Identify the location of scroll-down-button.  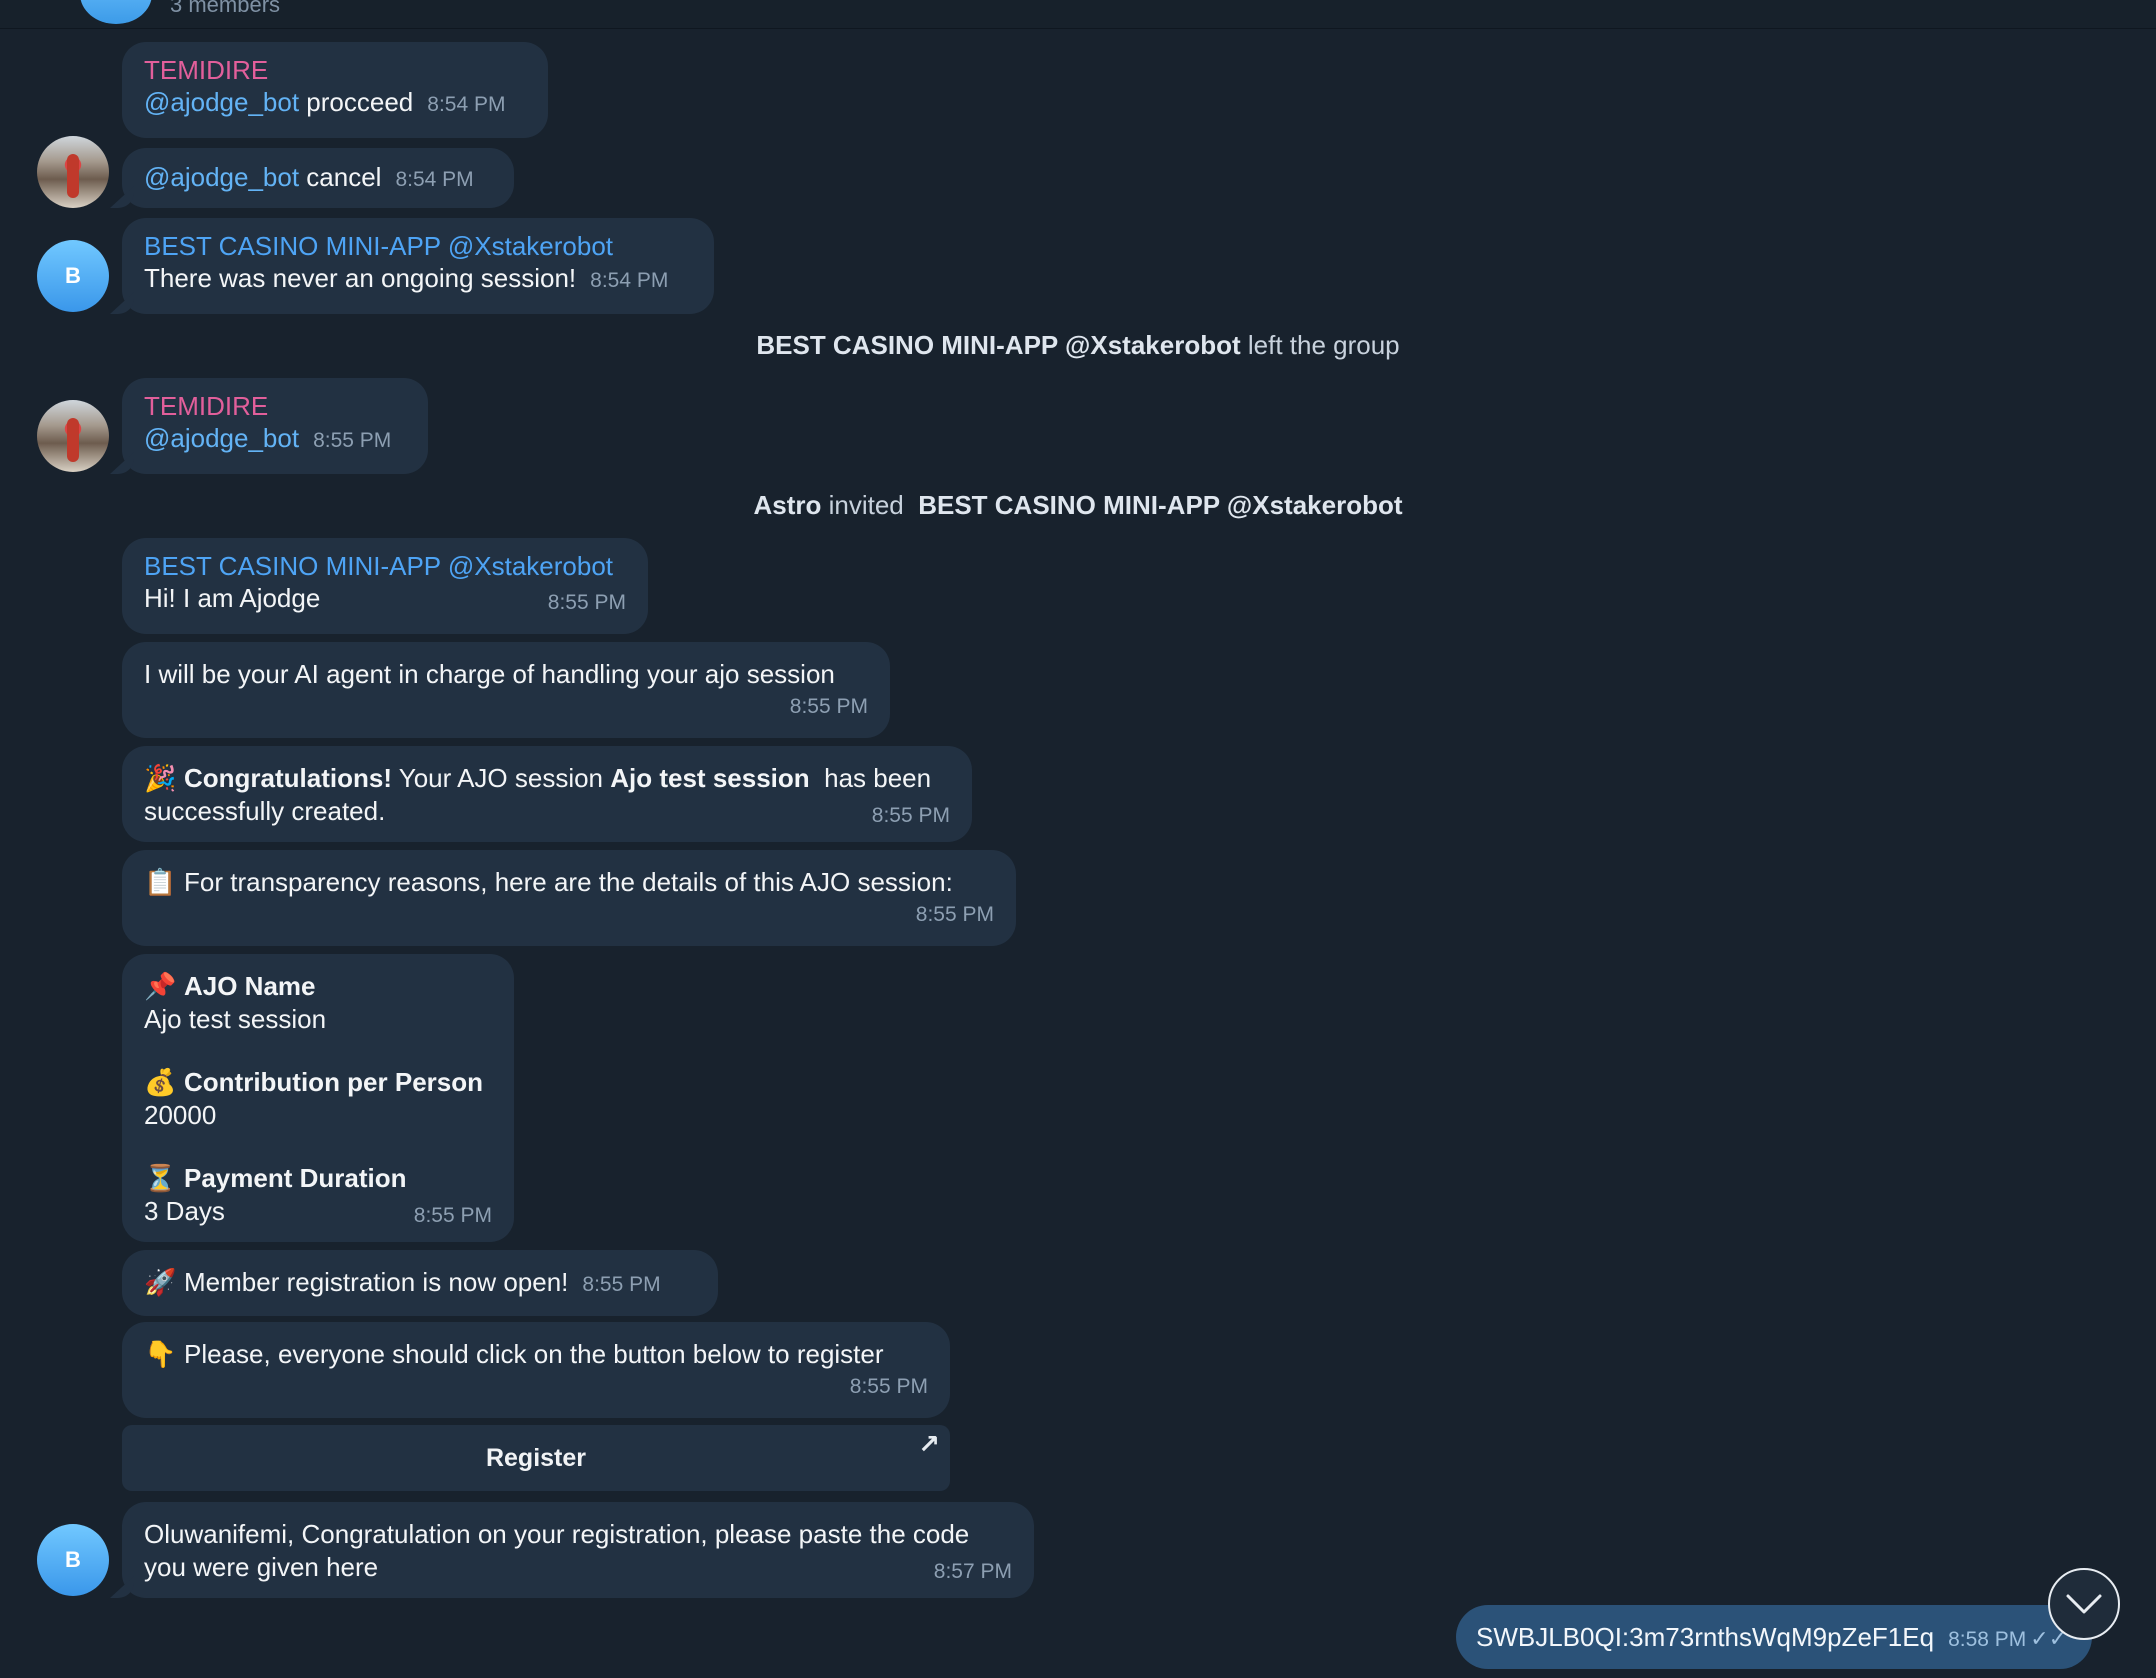
(2084, 1604).